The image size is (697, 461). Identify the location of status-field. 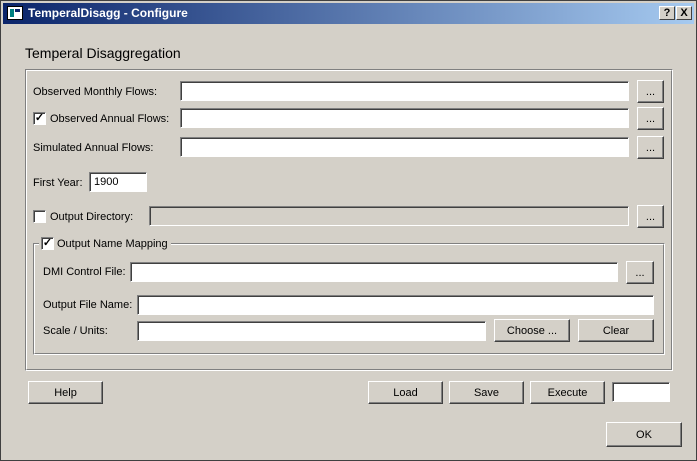
(641, 392).